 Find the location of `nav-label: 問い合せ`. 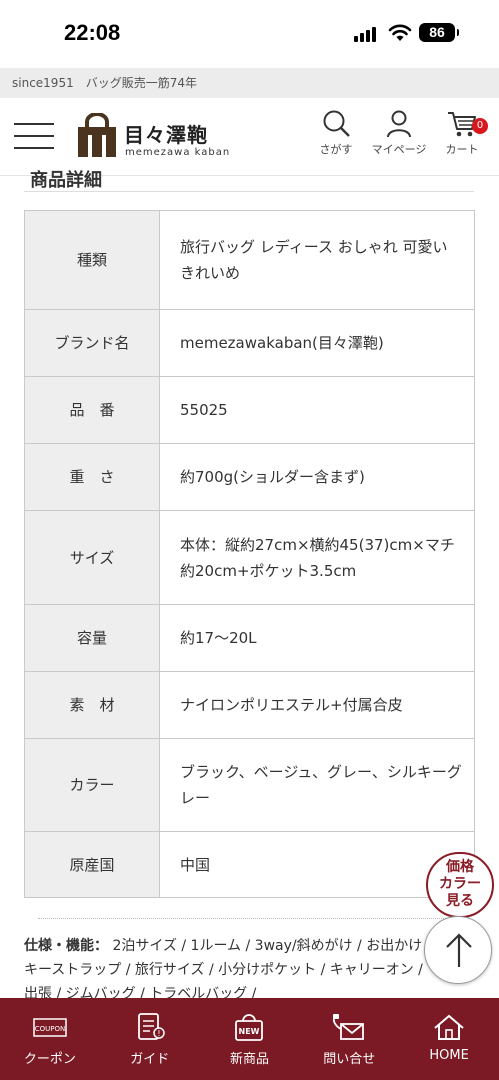

nav-label: 問い合せ is located at coordinates (349, 1059).